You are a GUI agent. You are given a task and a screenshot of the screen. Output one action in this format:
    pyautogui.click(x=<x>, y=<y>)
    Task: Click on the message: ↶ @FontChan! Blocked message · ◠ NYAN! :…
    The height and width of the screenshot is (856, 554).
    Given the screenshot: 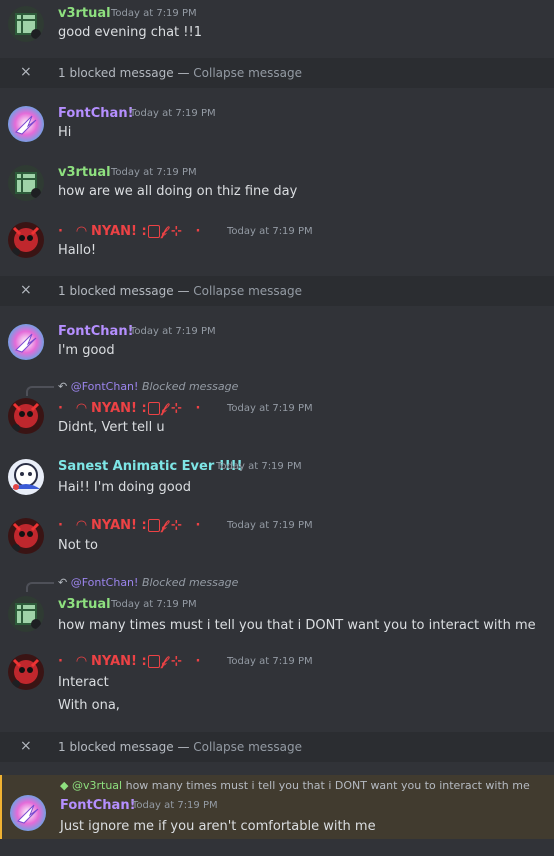 What is the action you would take?
    pyautogui.click(x=277, y=412)
    